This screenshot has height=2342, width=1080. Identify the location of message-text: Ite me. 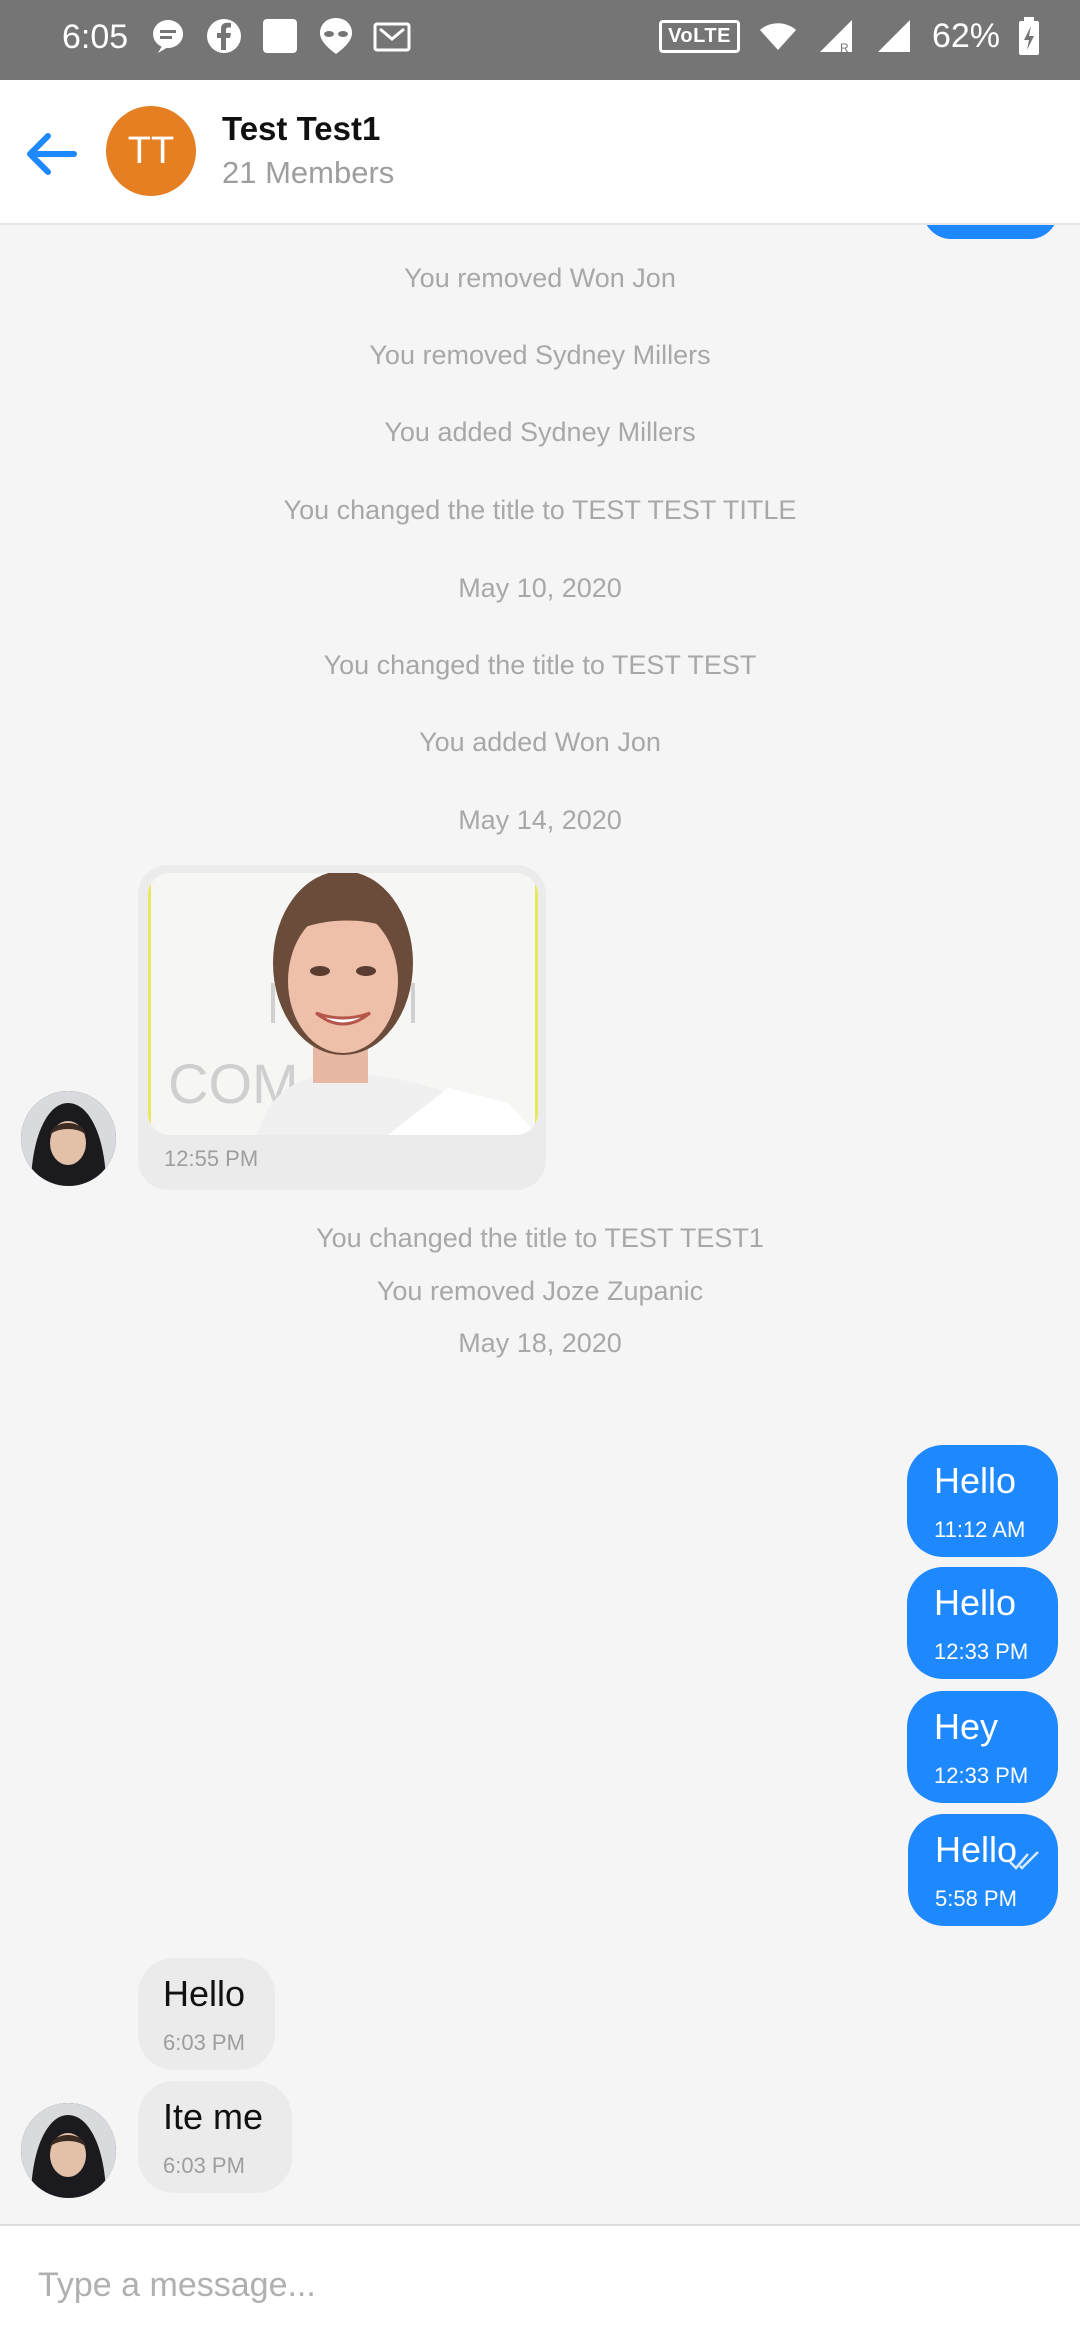
(213, 2116).